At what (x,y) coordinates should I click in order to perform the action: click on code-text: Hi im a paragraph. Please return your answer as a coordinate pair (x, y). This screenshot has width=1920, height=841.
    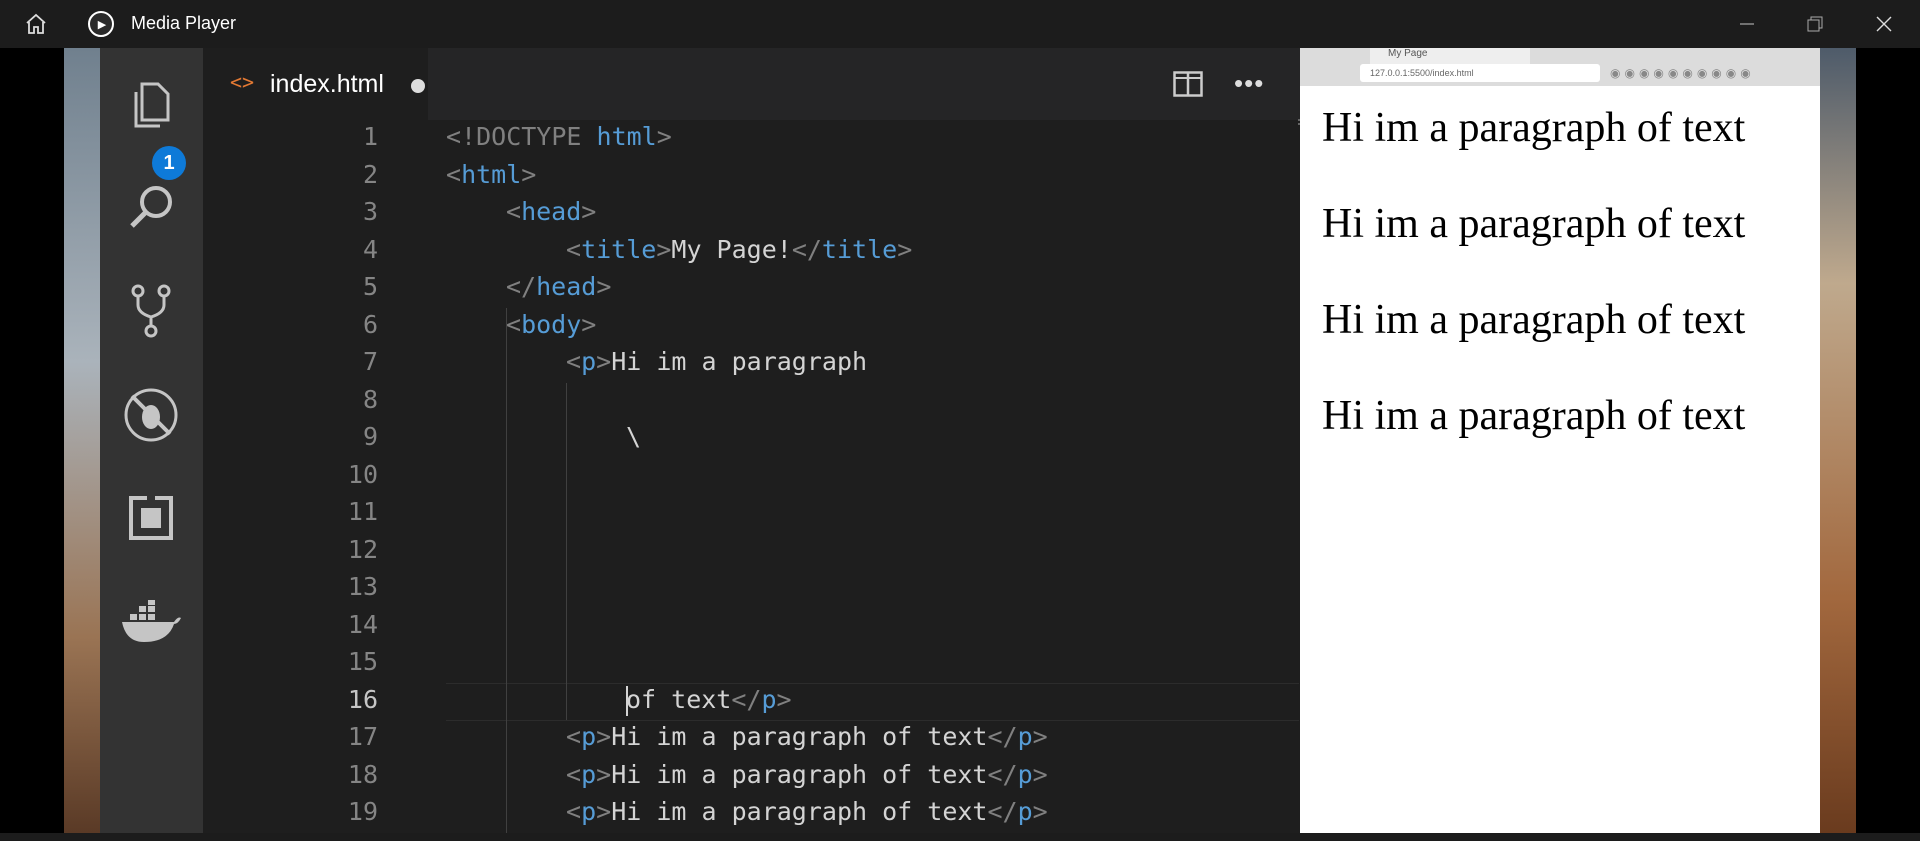
    Looking at the image, I should click on (739, 361).